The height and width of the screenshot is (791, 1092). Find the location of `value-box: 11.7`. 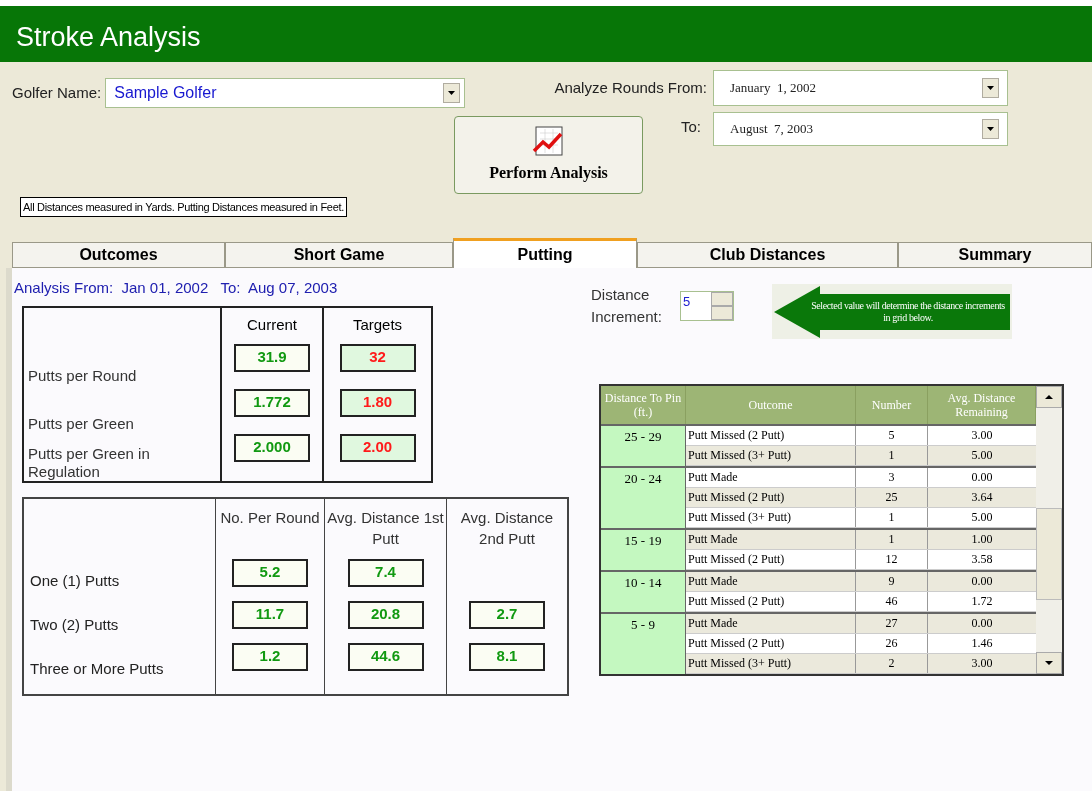

value-box: 11.7 is located at coordinates (270, 614).